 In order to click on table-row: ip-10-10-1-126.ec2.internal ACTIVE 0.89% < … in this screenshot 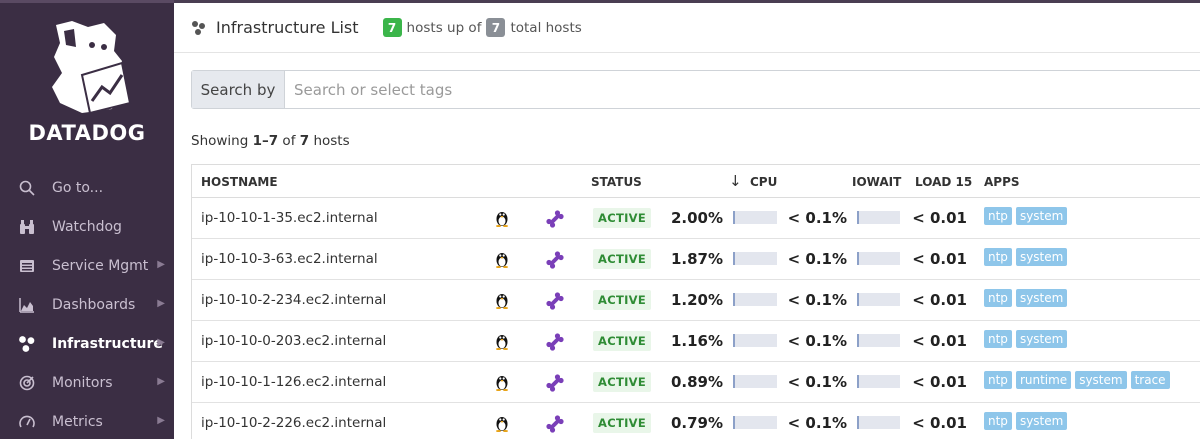, I will do `click(696, 382)`.